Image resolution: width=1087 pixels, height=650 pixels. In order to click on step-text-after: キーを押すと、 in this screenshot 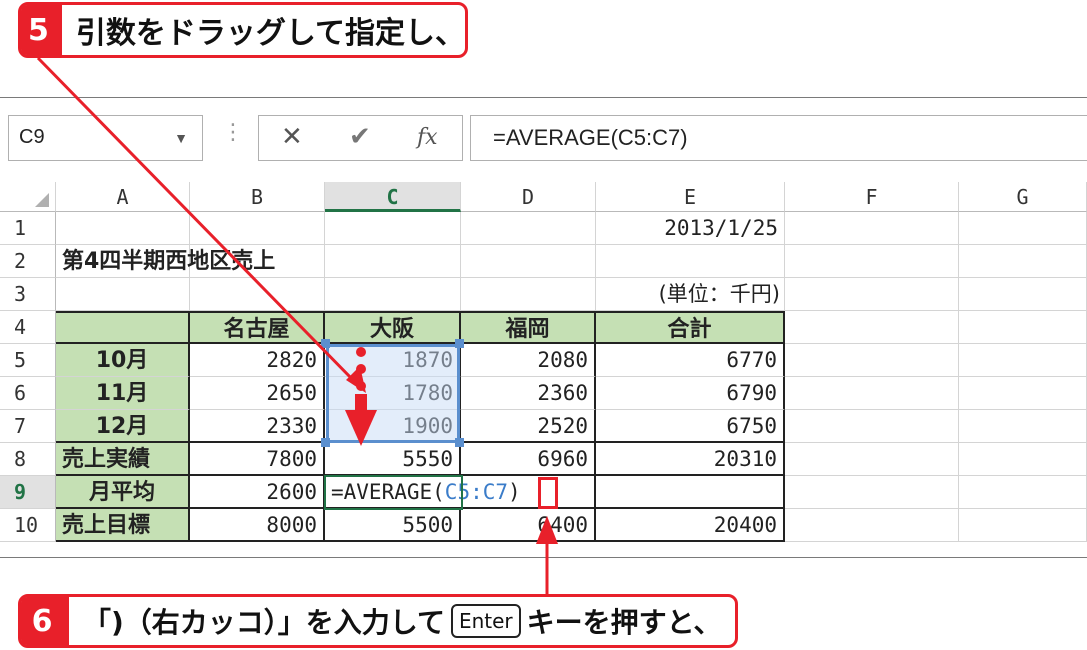, I will do `click(624, 622)`.